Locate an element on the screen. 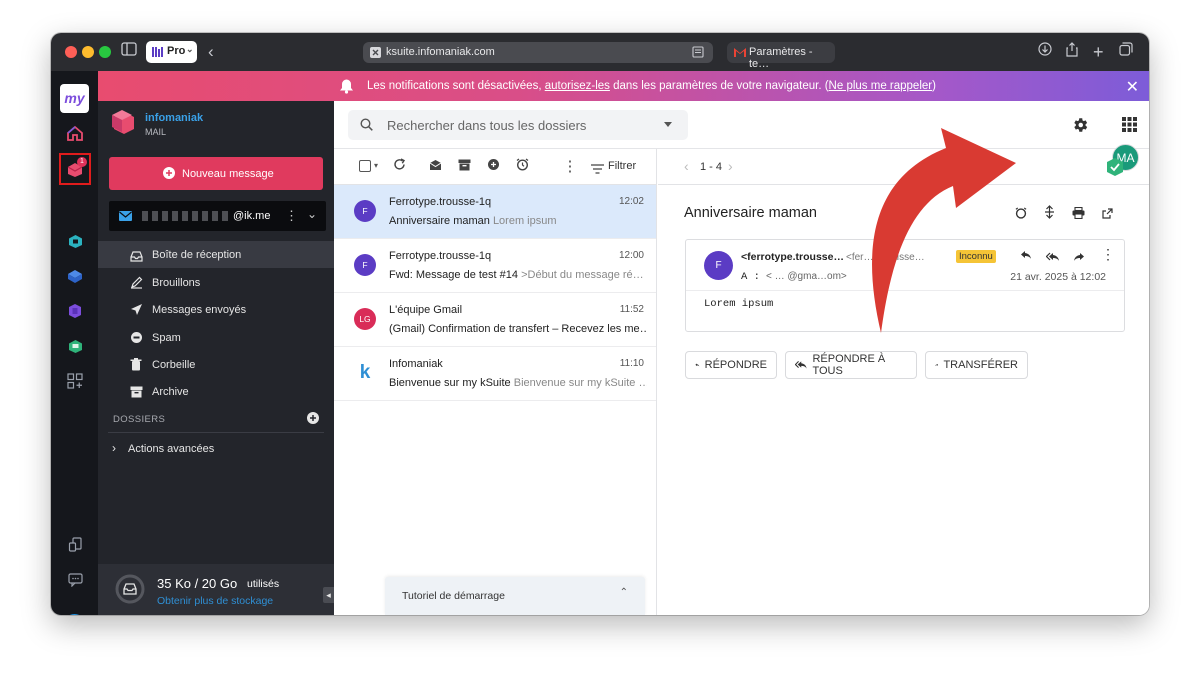 This screenshot has height=675, width=1200. spam-icon is located at coordinates (136, 340).